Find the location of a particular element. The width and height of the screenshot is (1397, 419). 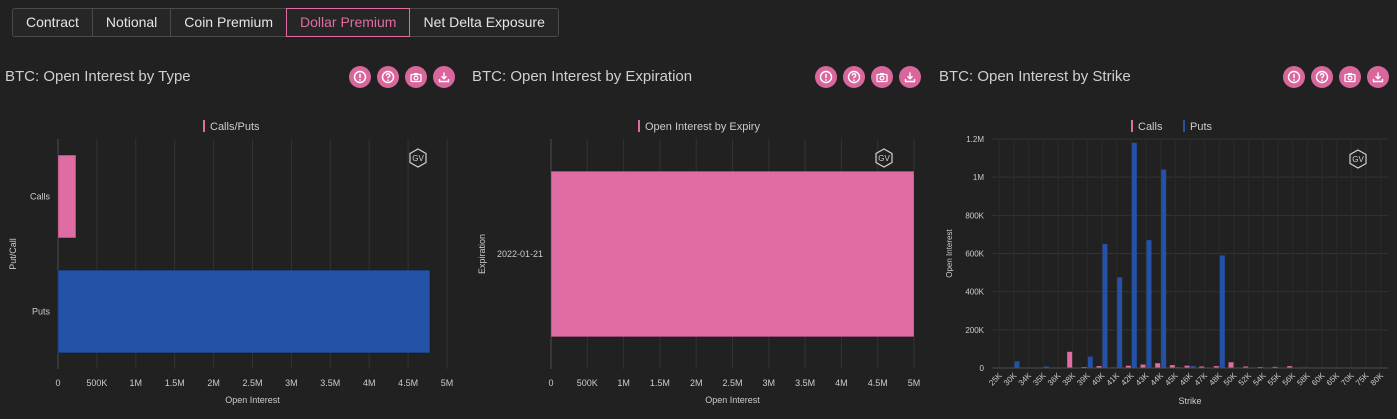

x-tick-label: 46K is located at coordinates (1186, 379).